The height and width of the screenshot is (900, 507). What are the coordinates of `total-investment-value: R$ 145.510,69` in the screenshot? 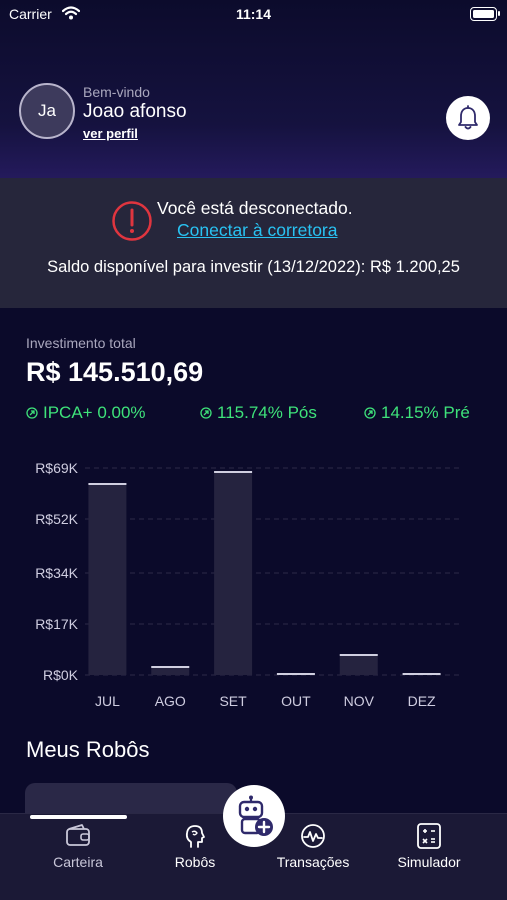 It's located at (115, 372).